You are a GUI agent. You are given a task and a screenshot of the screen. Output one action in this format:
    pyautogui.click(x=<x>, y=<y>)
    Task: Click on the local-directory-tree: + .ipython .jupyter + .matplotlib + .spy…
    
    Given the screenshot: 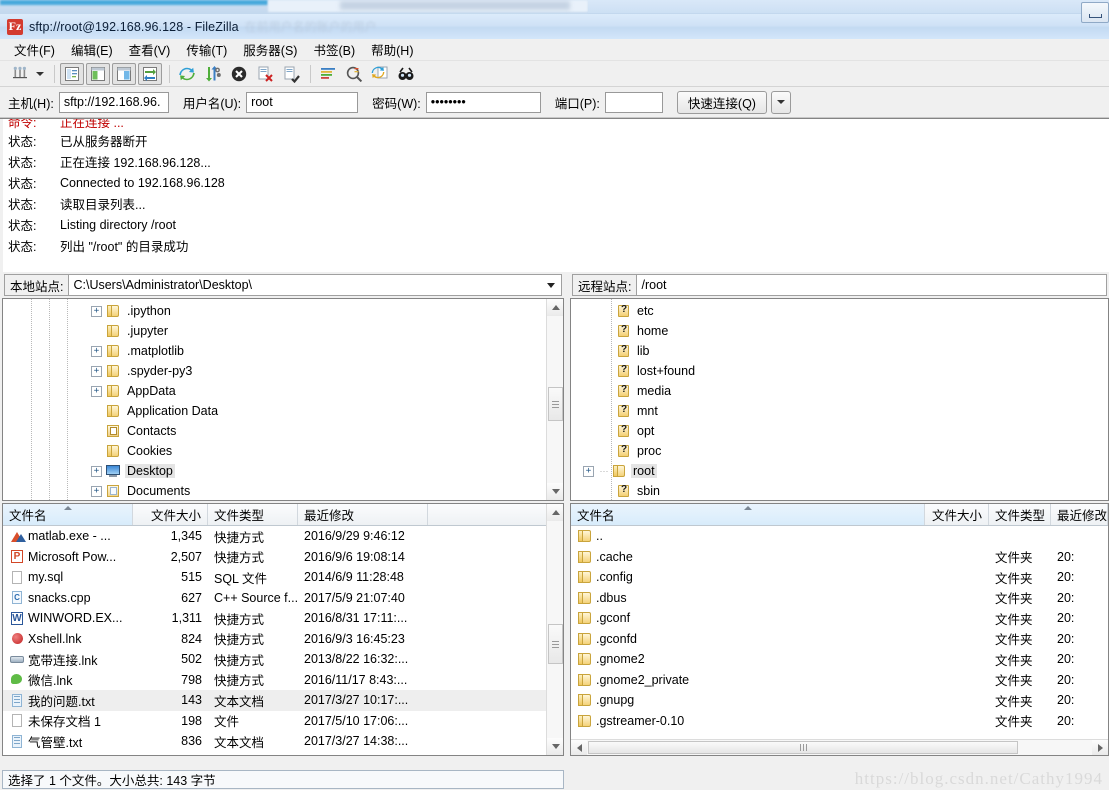 What is the action you would take?
    pyautogui.click(x=283, y=399)
    